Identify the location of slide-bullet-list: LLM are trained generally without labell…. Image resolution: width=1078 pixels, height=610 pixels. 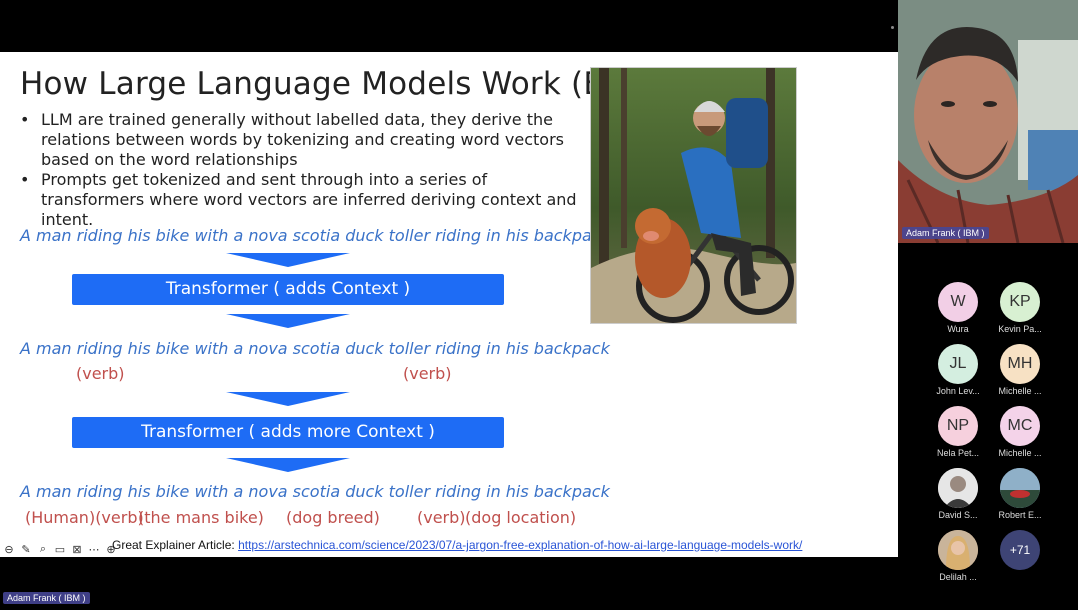
(302, 170).